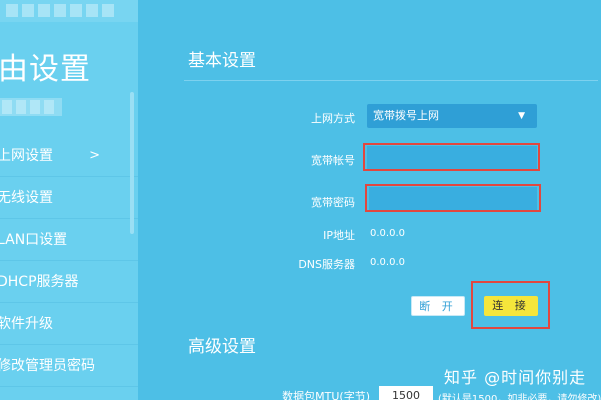 This screenshot has width=601, height=400. I want to click on sidebar-item-label: DHCP服务器, so click(39, 282).